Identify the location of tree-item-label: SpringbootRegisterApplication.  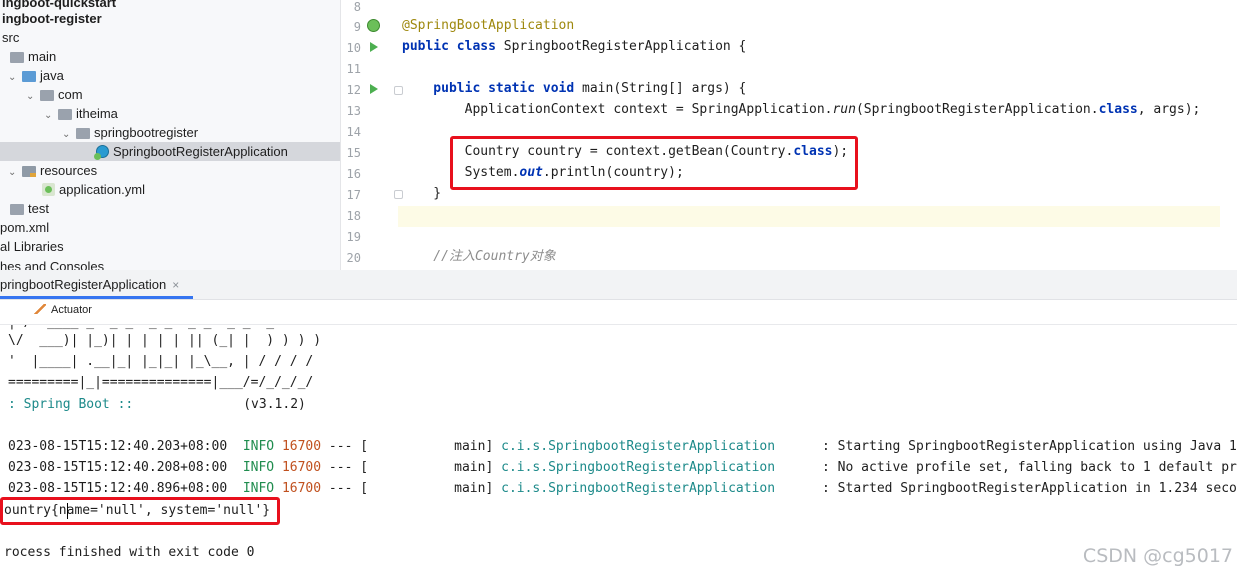
(200, 151).